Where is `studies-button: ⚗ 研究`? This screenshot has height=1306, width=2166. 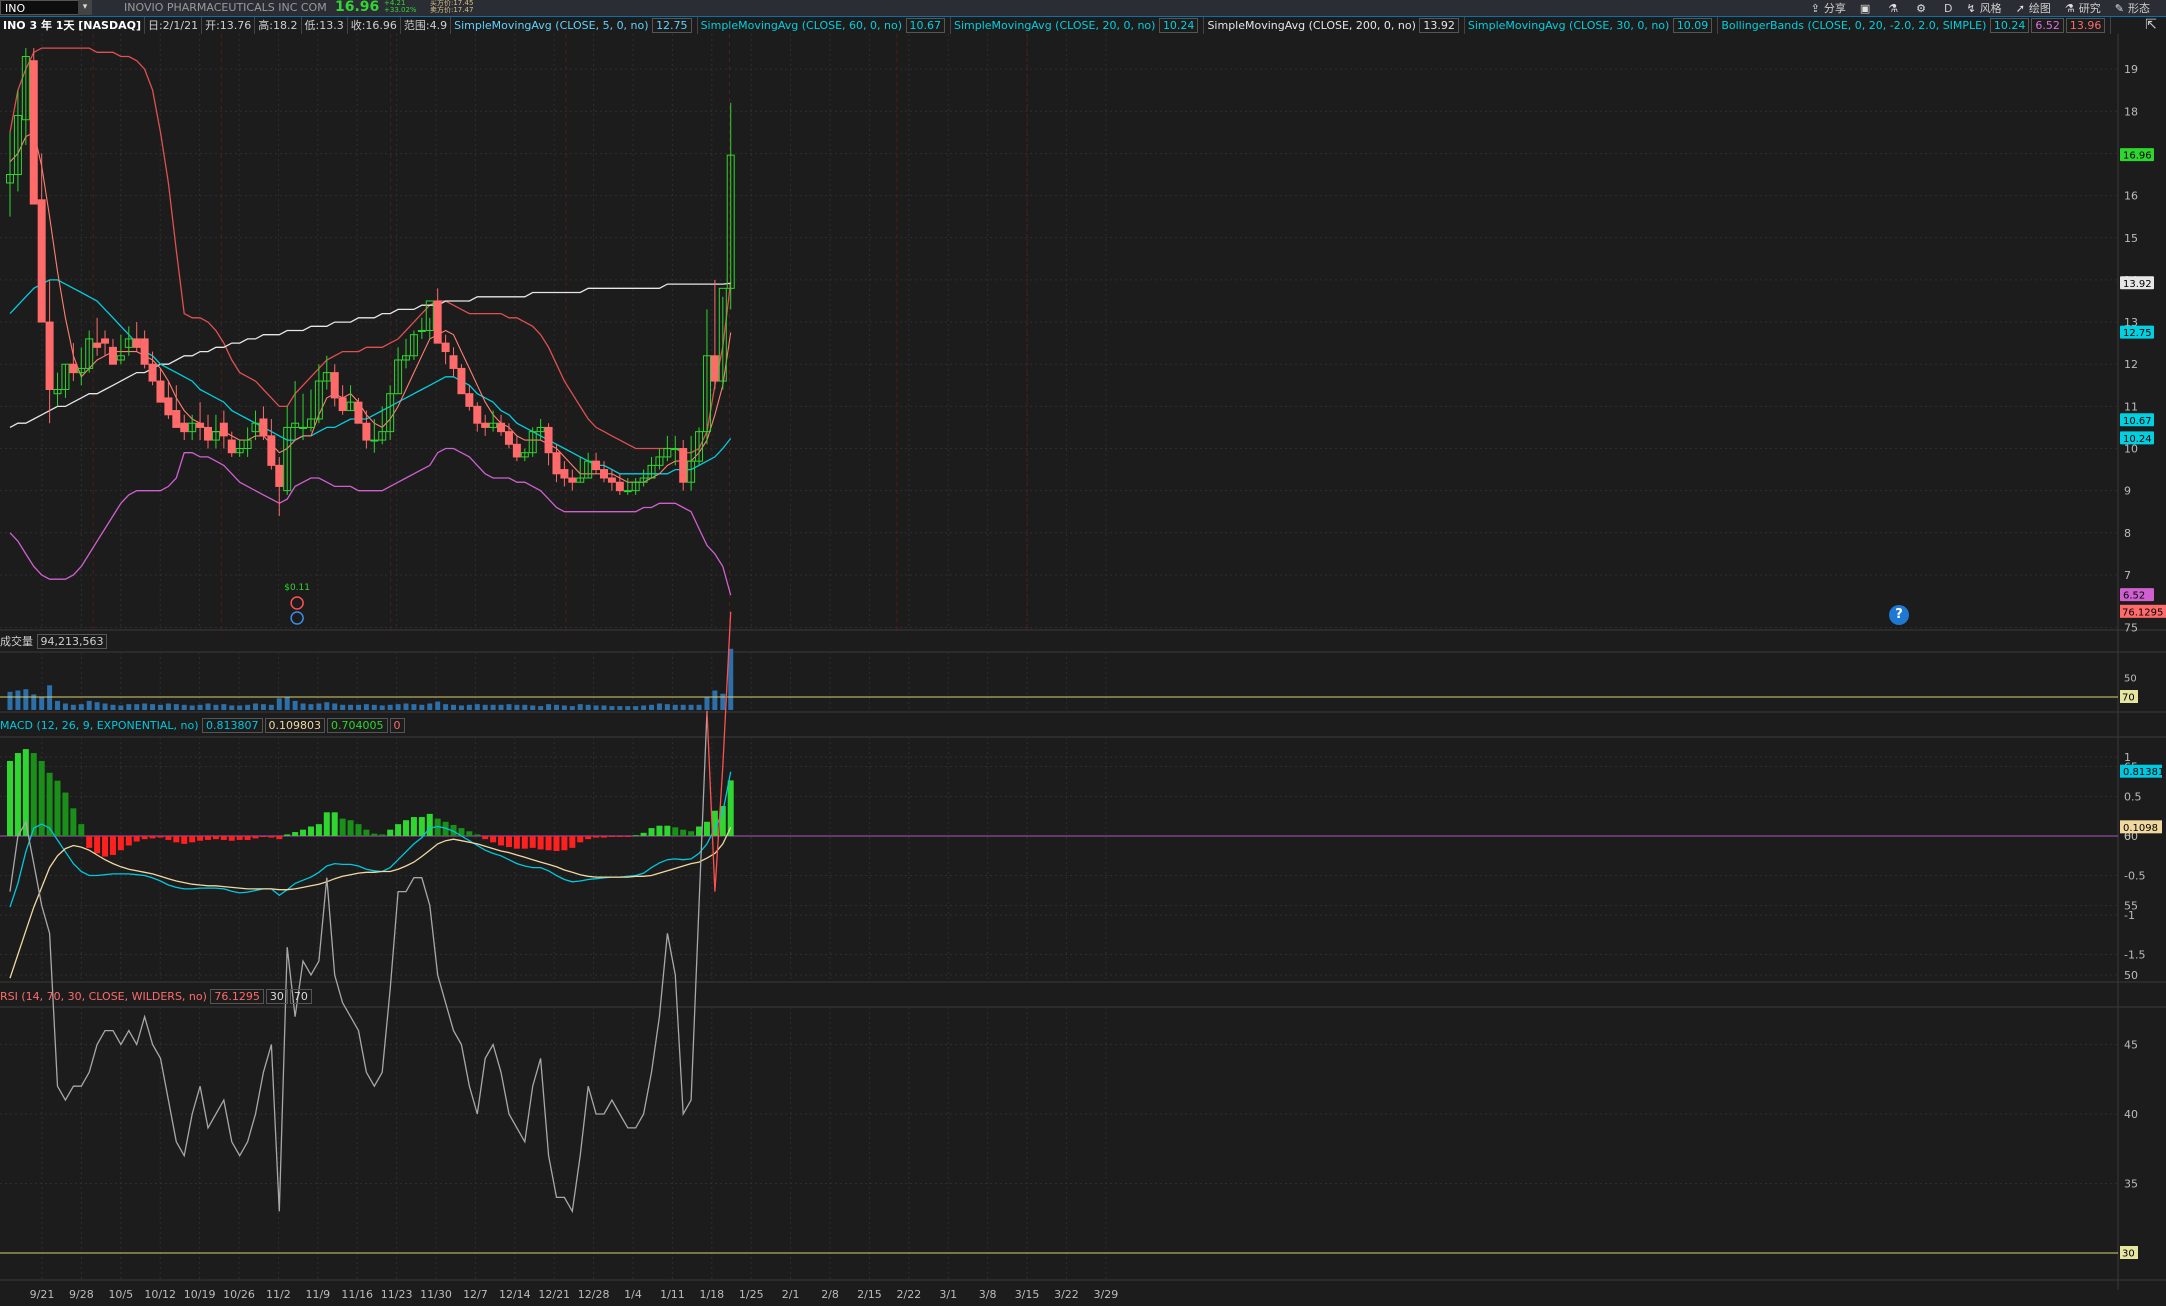
studies-button: ⚗ 研究 is located at coordinates (2083, 8).